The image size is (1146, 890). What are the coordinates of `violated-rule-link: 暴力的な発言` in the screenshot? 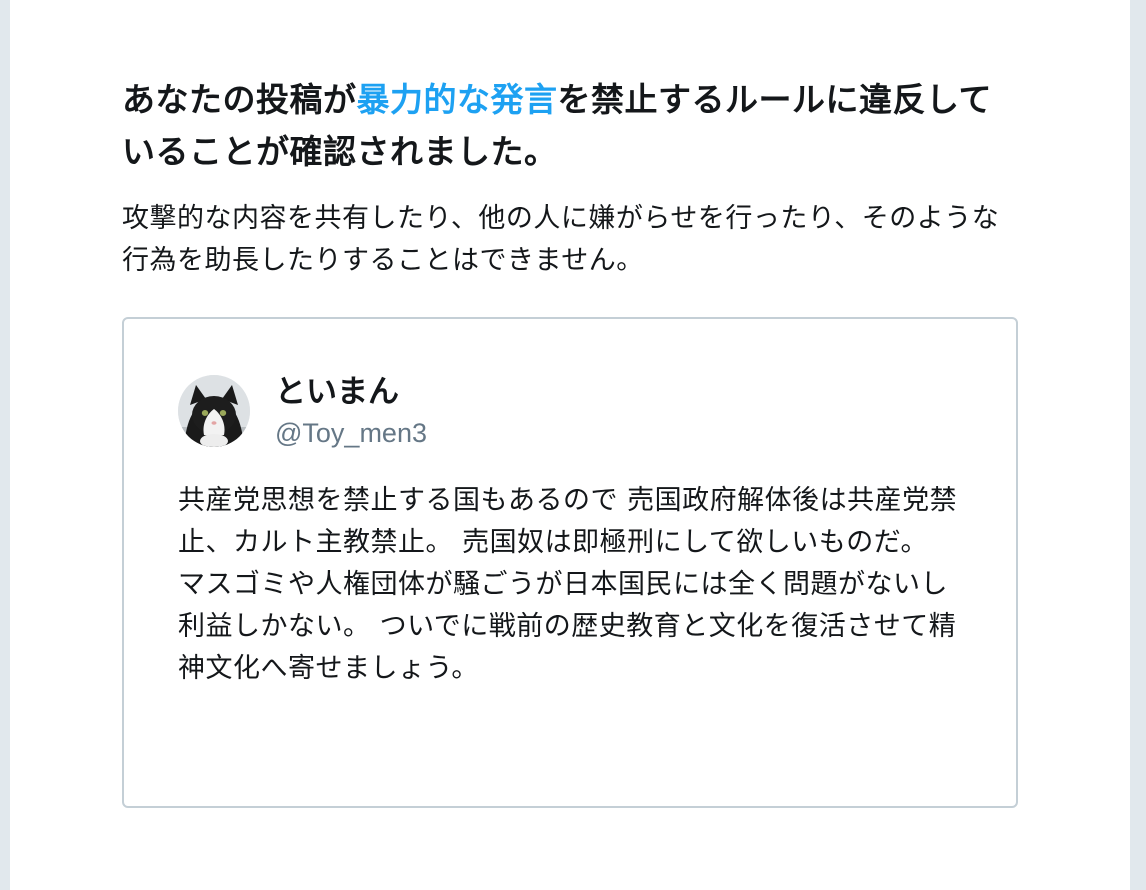 It's located at (457, 99).